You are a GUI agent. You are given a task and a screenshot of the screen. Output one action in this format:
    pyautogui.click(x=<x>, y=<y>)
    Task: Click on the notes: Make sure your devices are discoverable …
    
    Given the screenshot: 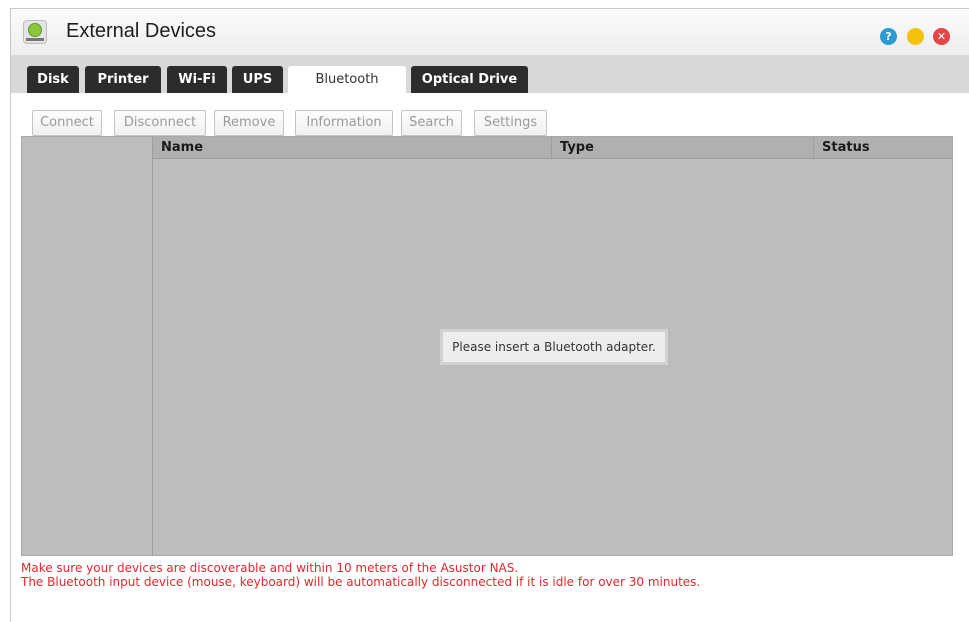 What is the action you would take?
    pyautogui.click(x=486, y=575)
    